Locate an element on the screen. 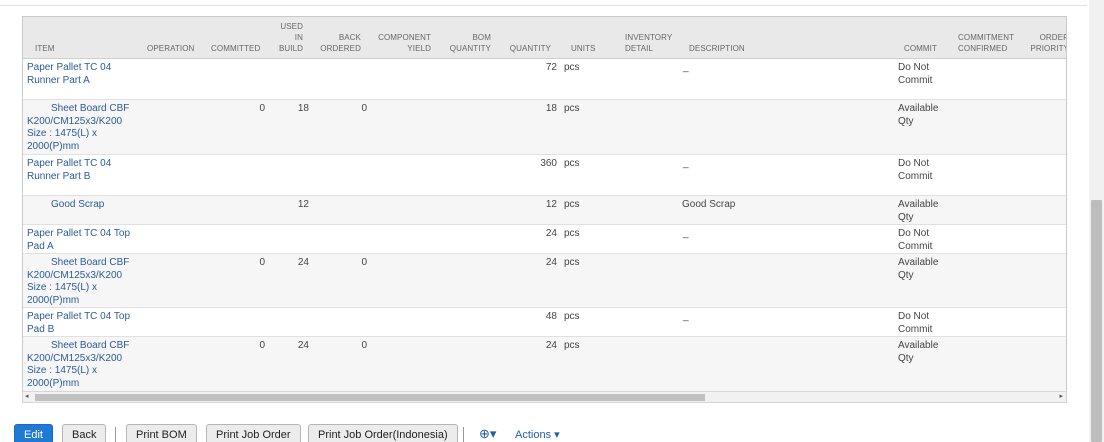 The image size is (1104, 442). col-item: ITEM is located at coordinates (45, 48).